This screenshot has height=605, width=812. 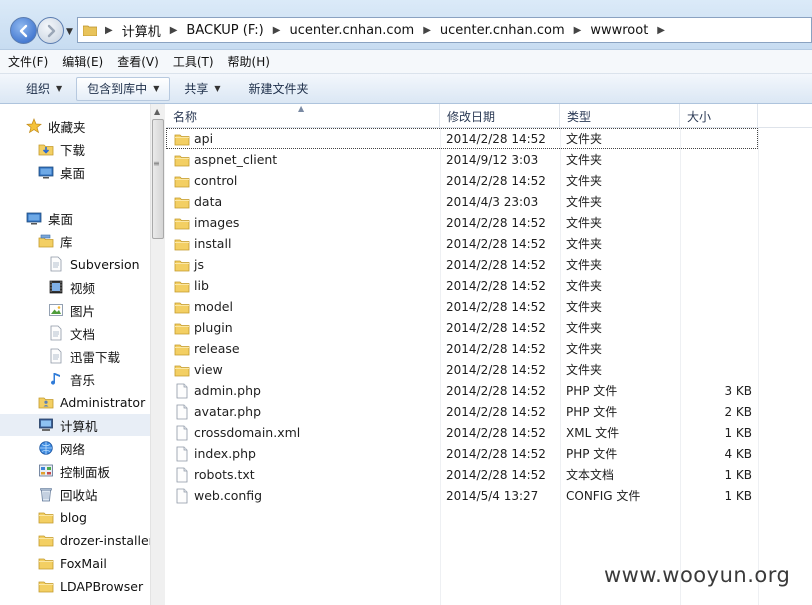 I want to click on sidebar-item: blog, so click(x=75, y=517).